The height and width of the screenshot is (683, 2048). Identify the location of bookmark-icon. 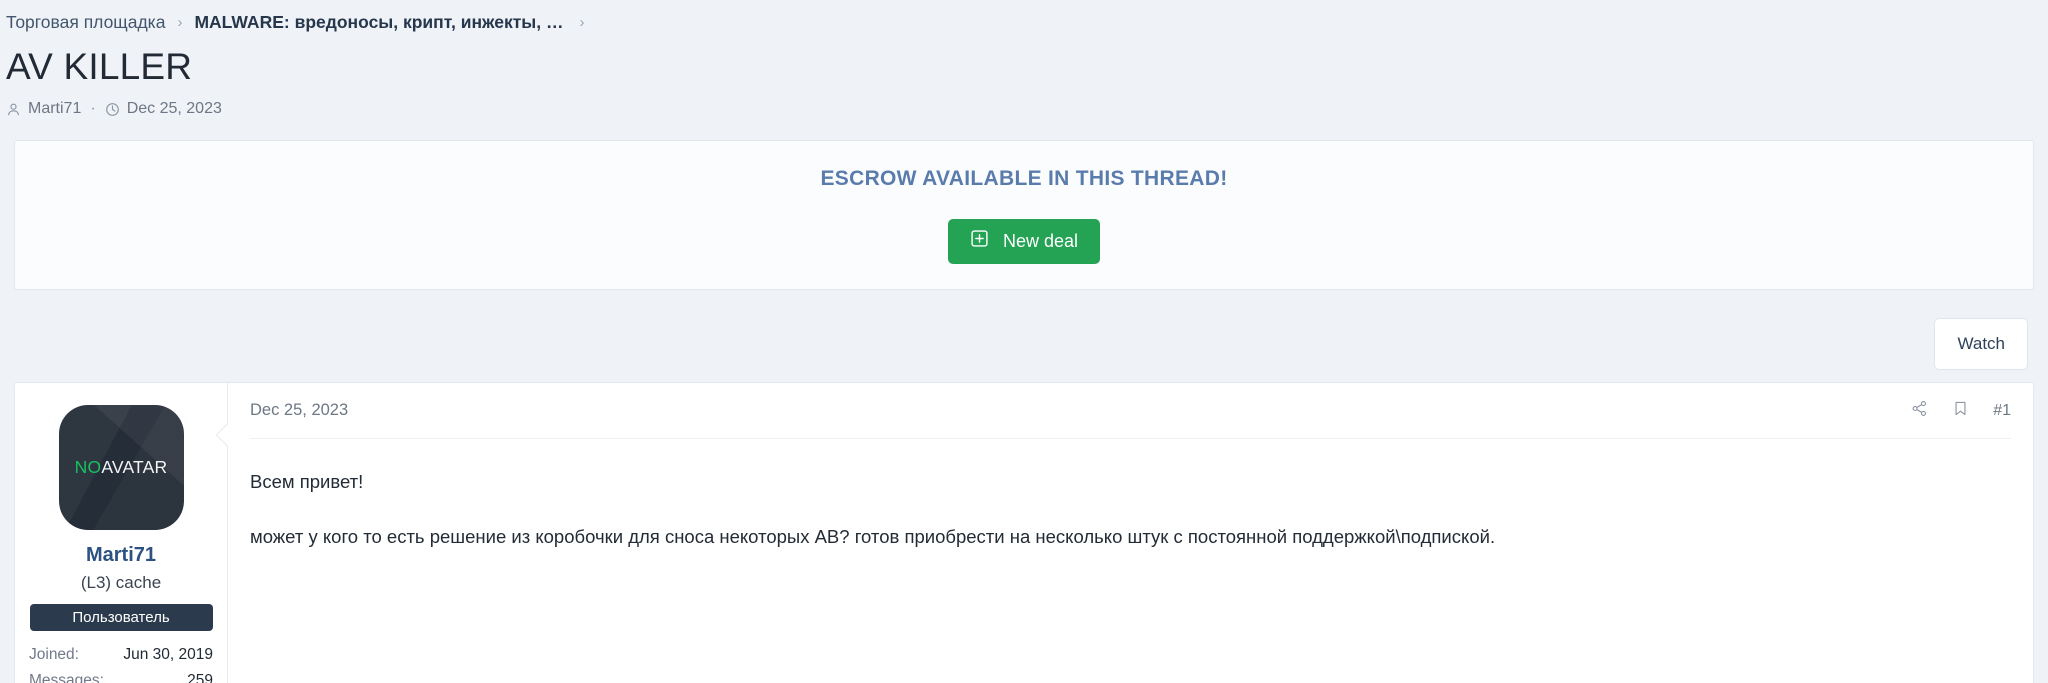
(1960, 411).